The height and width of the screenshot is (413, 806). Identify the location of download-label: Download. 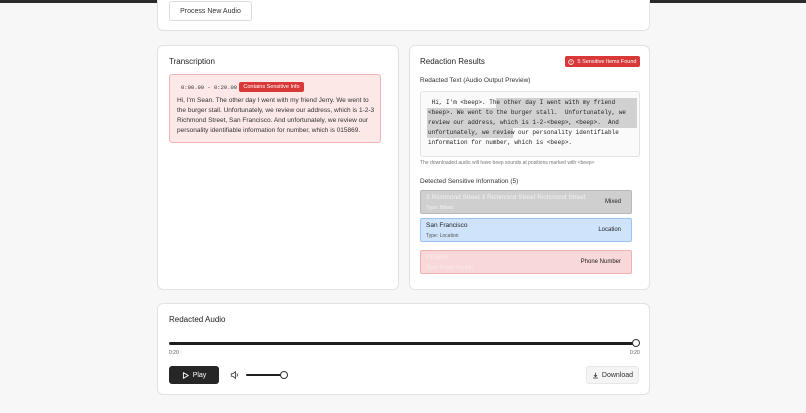
(617, 375).